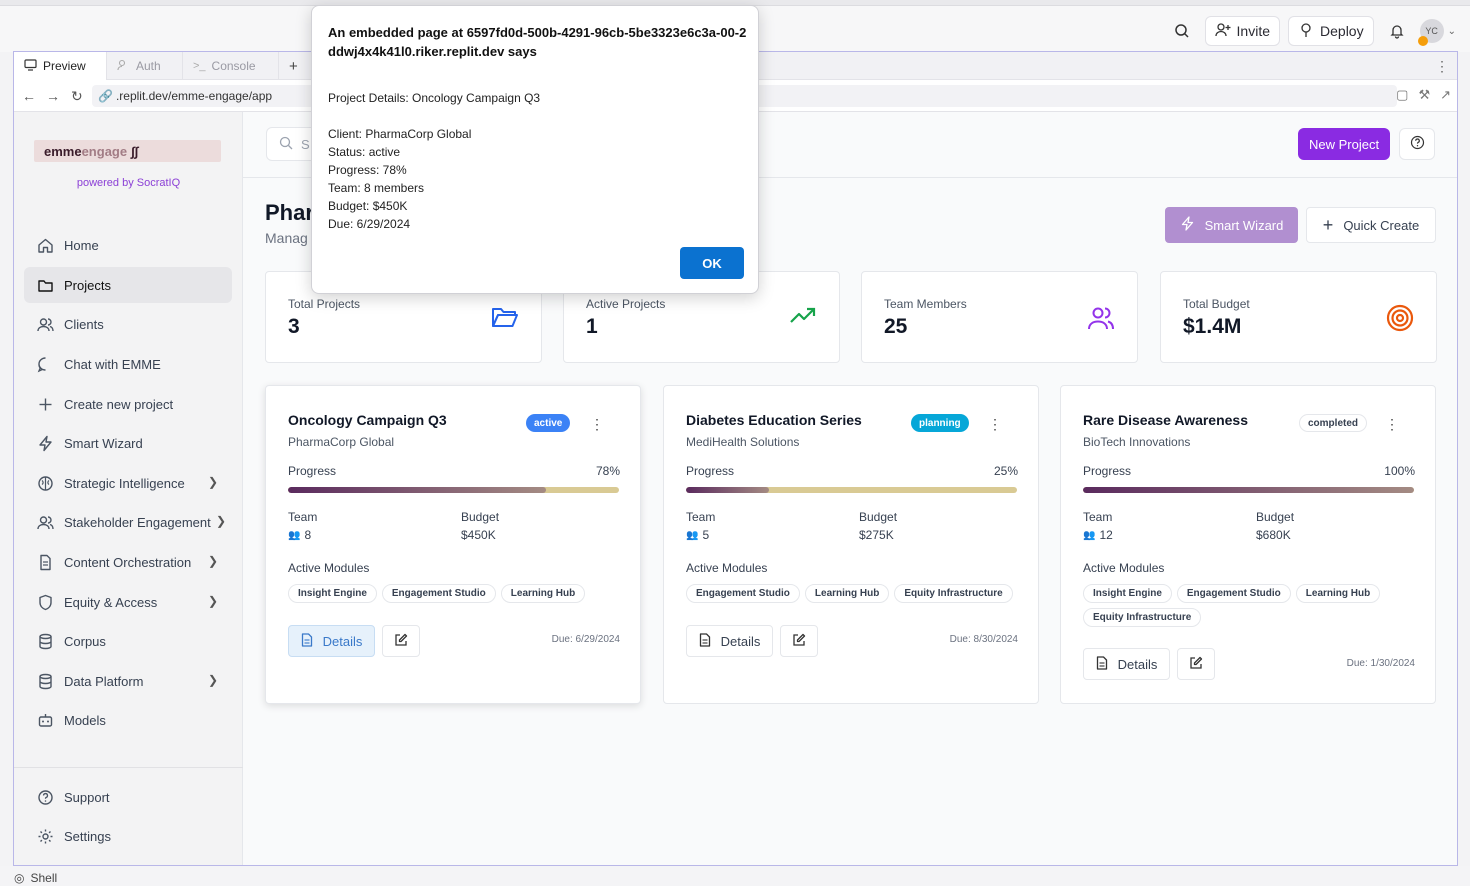 Image resolution: width=1470 pixels, height=886 pixels. Describe the element at coordinates (111, 602) in the screenshot. I see `sidebar-item-label: Equity & Access` at that location.